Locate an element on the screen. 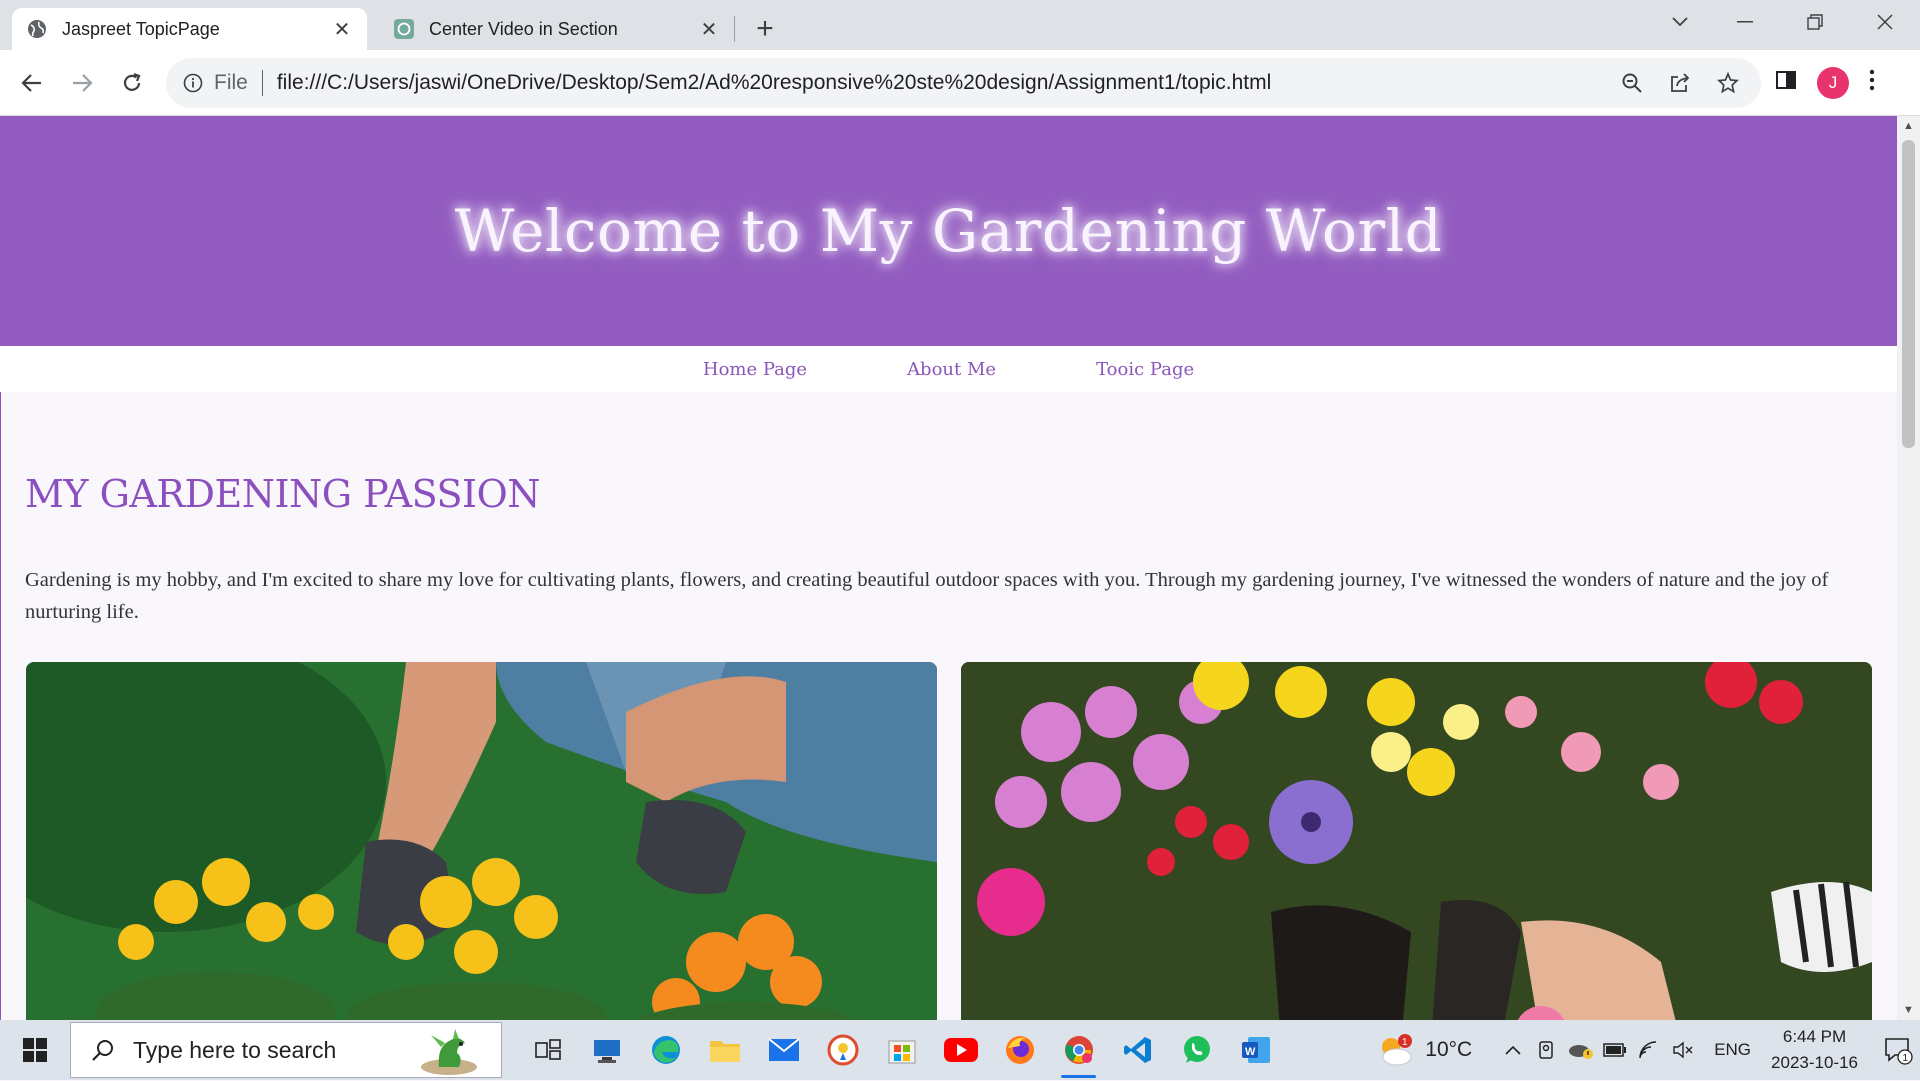 The width and height of the screenshot is (1920, 1081). reload-icon is located at coordinates (132, 83).